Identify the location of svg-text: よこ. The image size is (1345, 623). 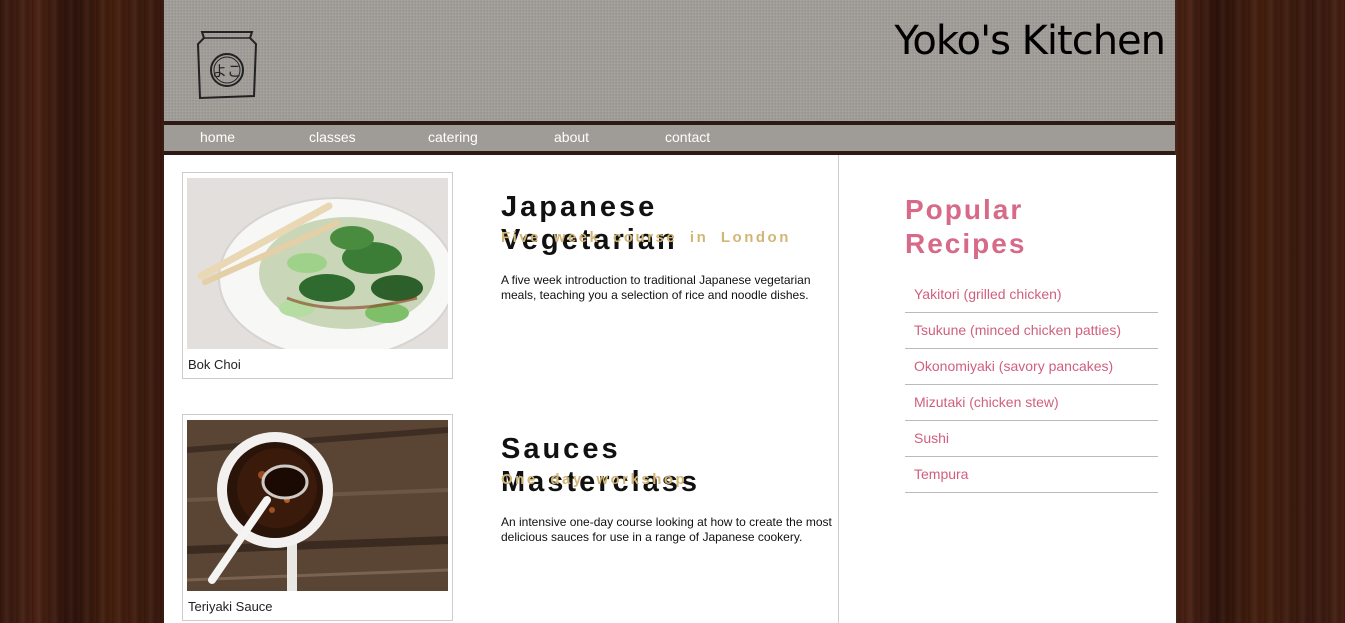
(227, 71).